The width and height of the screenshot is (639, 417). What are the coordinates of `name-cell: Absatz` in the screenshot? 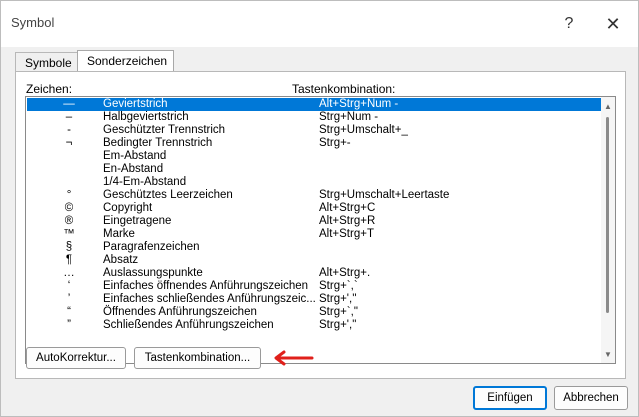 It's located at (121, 260).